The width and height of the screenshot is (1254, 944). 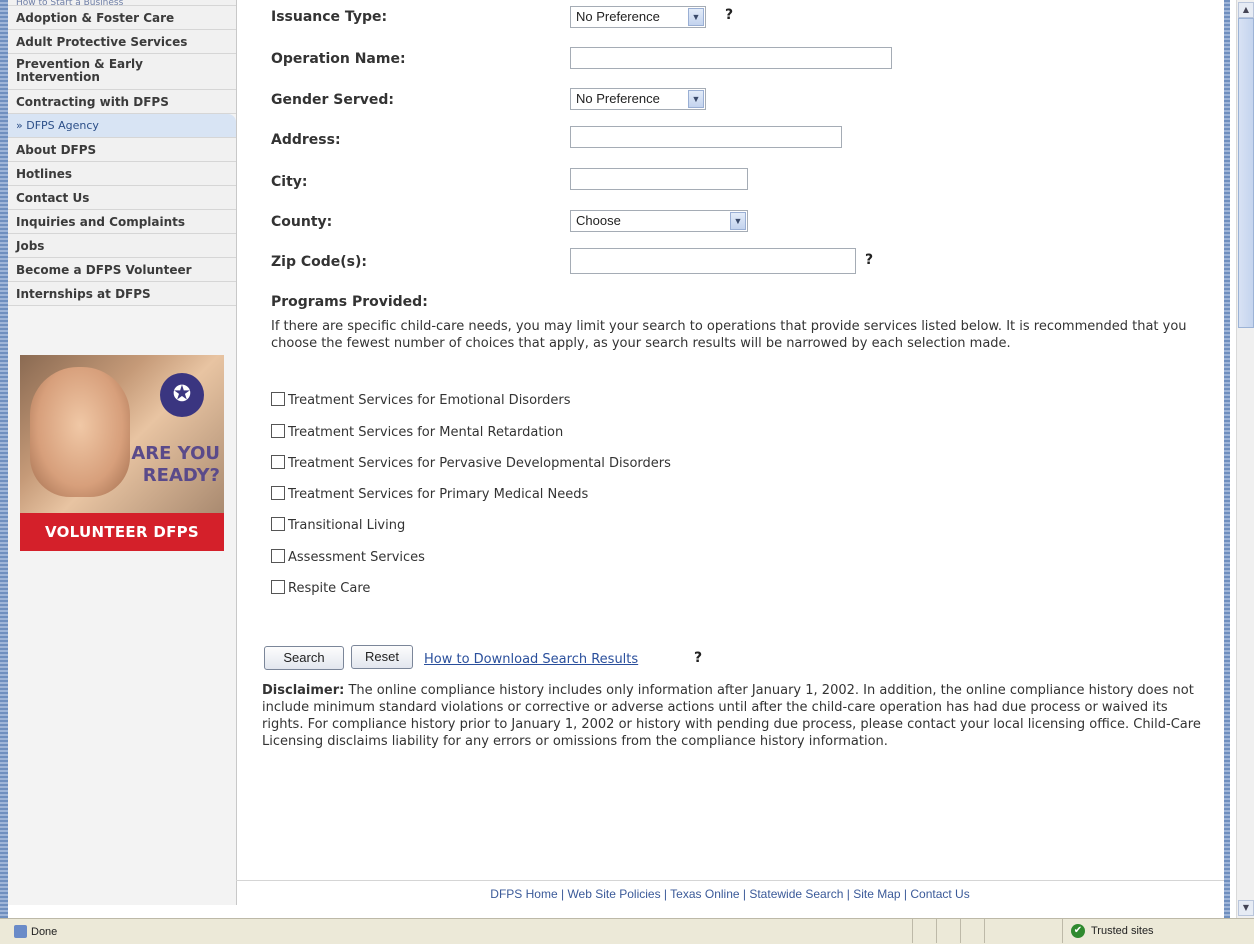 I want to click on address-label: Address:, so click(x=306, y=140).